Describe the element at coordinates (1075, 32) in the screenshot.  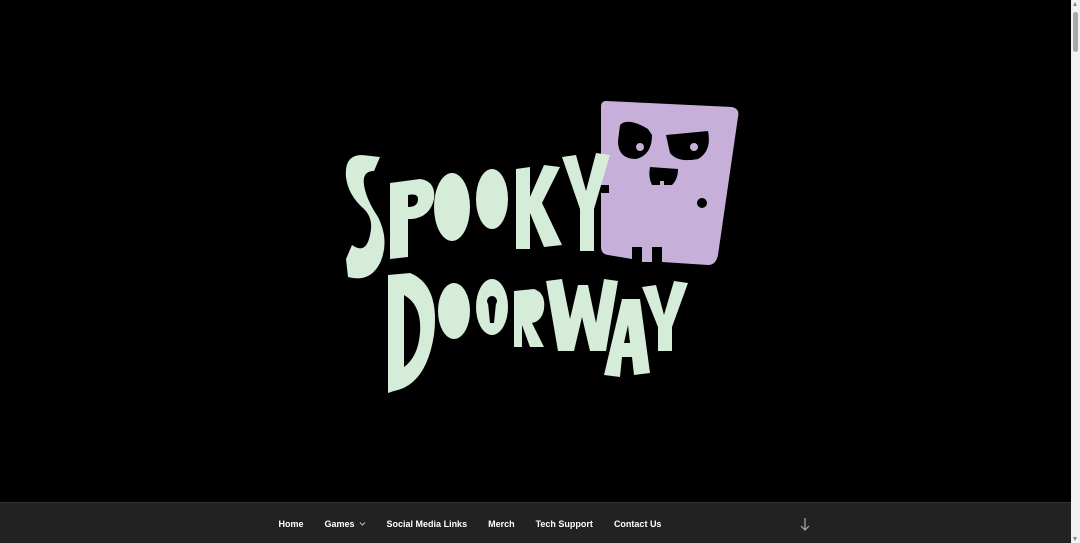
I see `scrollbar-thumb` at that location.